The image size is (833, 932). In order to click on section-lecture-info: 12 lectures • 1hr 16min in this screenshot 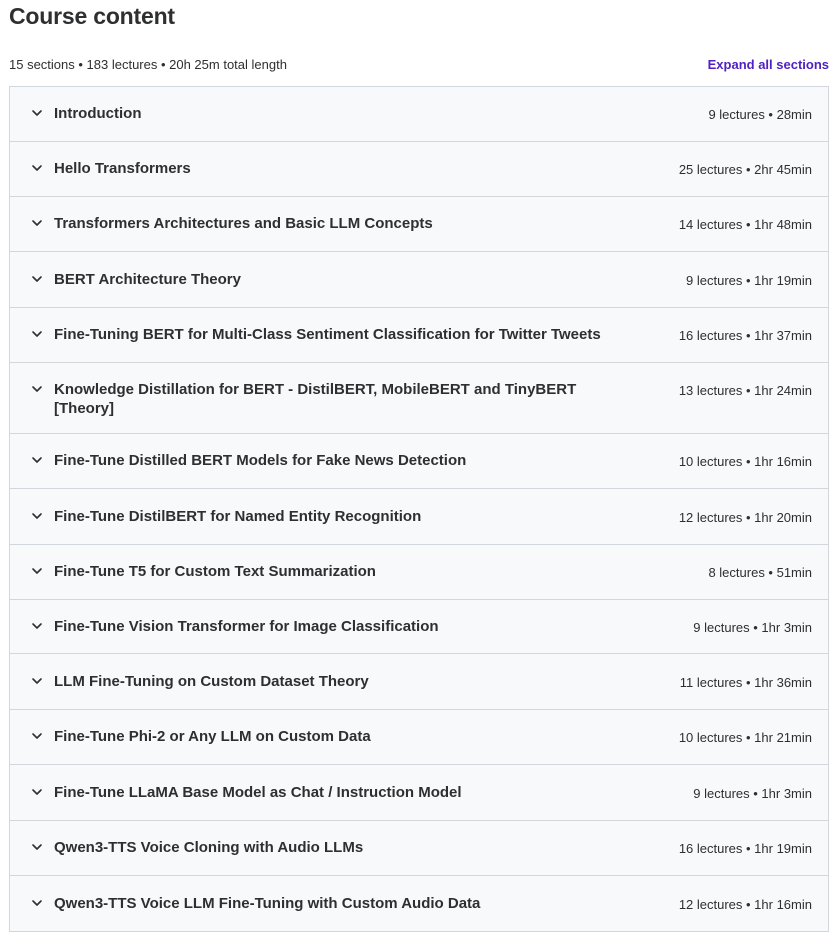, I will do `click(745, 904)`.